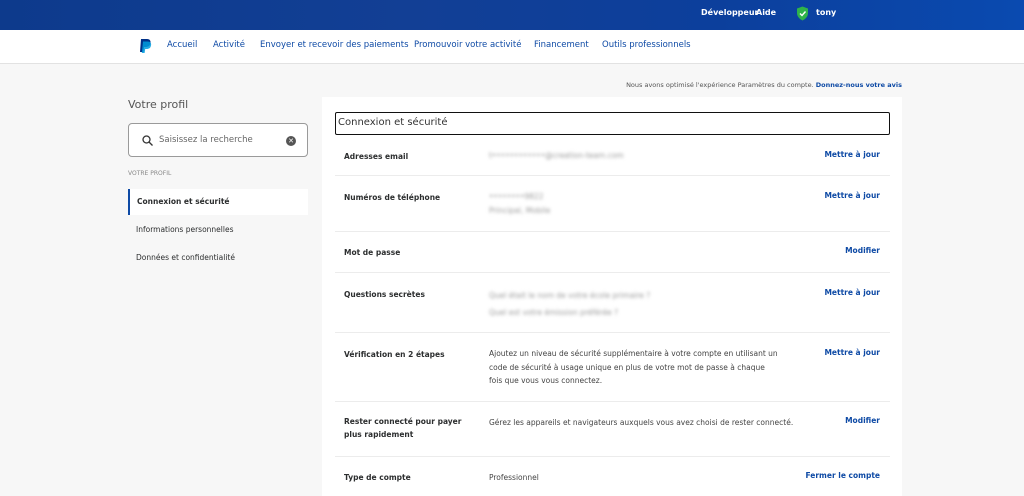 The image size is (1024, 496). Describe the element at coordinates (512, 15) in the screenshot. I see `top-bar: Développeur Aide tony` at that location.